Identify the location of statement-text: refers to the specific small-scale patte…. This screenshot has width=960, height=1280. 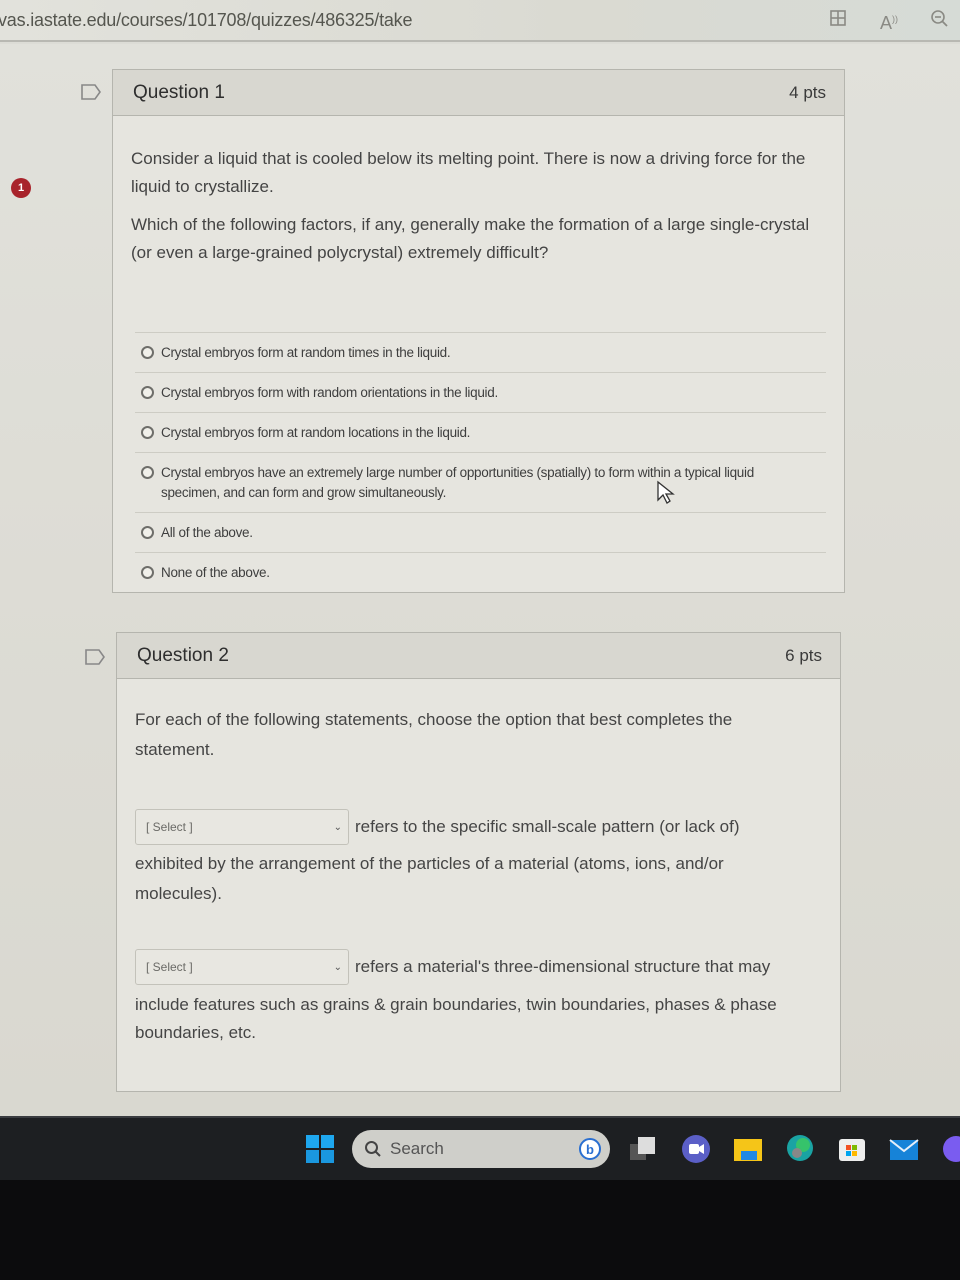
(547, 826).